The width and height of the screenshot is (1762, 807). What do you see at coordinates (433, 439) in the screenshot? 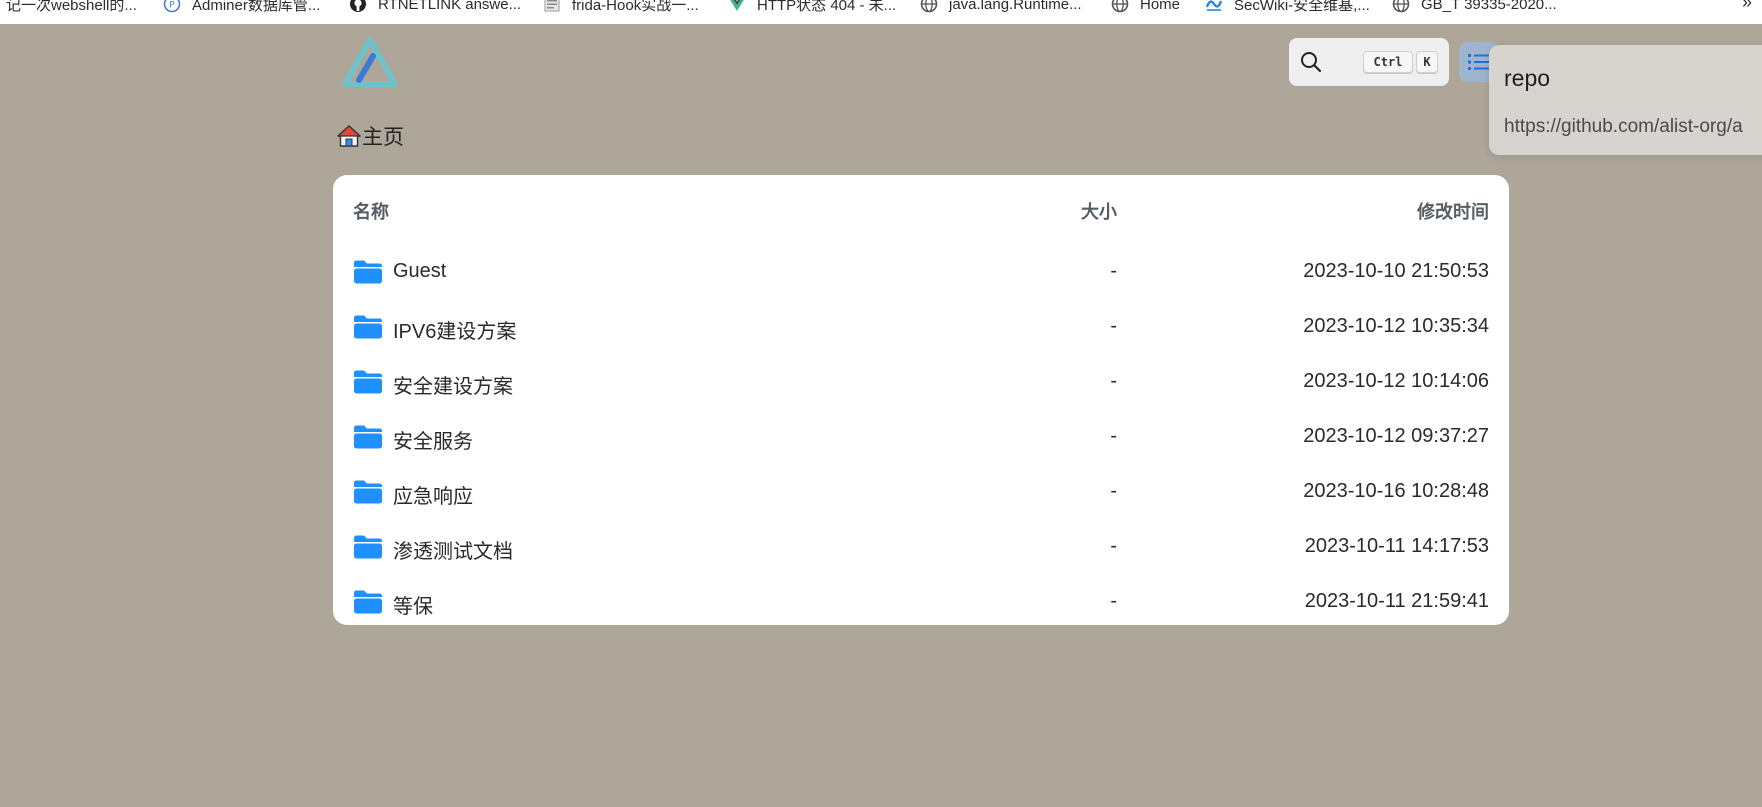
I see `file-name: 安全服务` at bounding box center [433, 439].